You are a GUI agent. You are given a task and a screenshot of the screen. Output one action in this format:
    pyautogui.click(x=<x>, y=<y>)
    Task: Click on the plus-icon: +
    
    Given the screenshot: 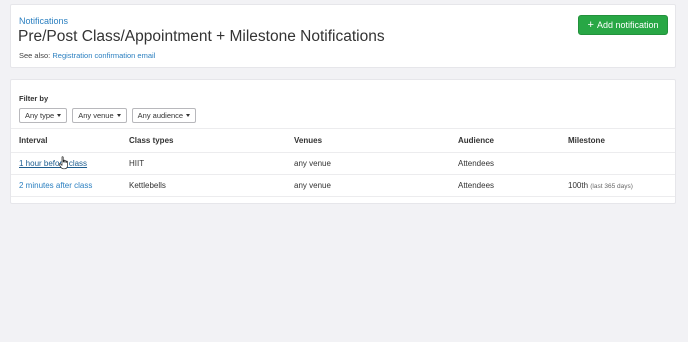 What is the action you would take?
    pyautogui.click(x=590, y=24)
    